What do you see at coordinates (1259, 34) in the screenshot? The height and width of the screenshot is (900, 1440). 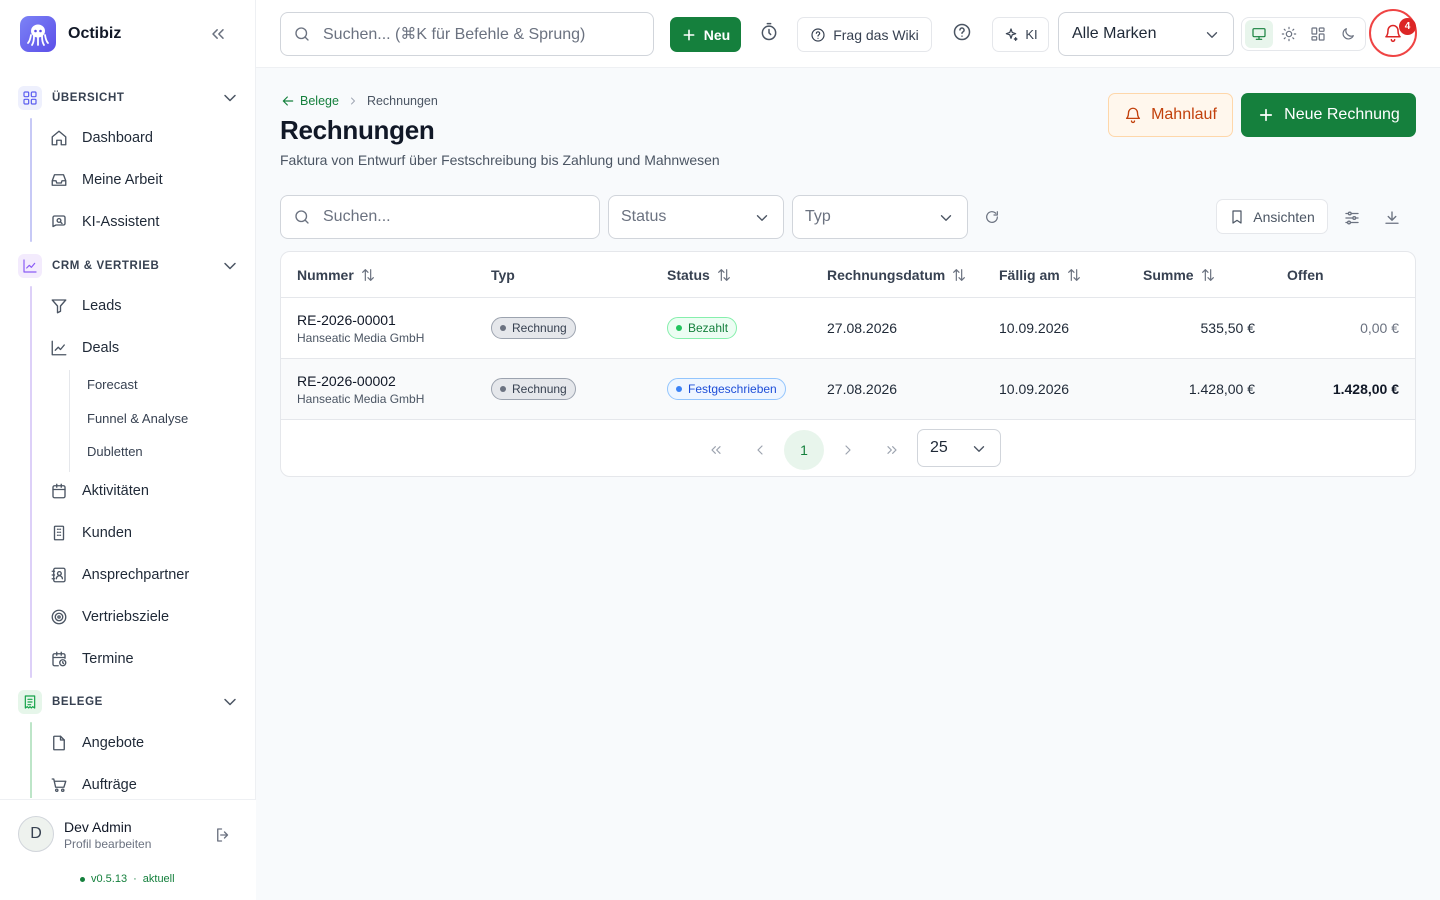 I see `monitor-icon` at bounding box center [1259, 34].